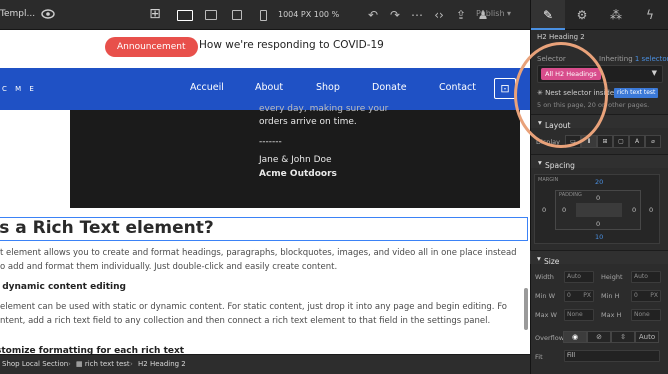  I want to click on mobile-icon, so click(263, 15).